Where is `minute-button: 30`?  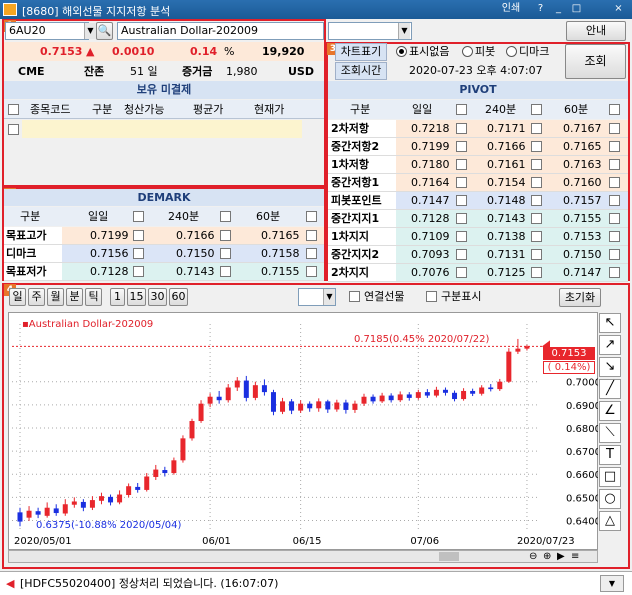
minute-button: 30 is located at coordinates (157, 297).